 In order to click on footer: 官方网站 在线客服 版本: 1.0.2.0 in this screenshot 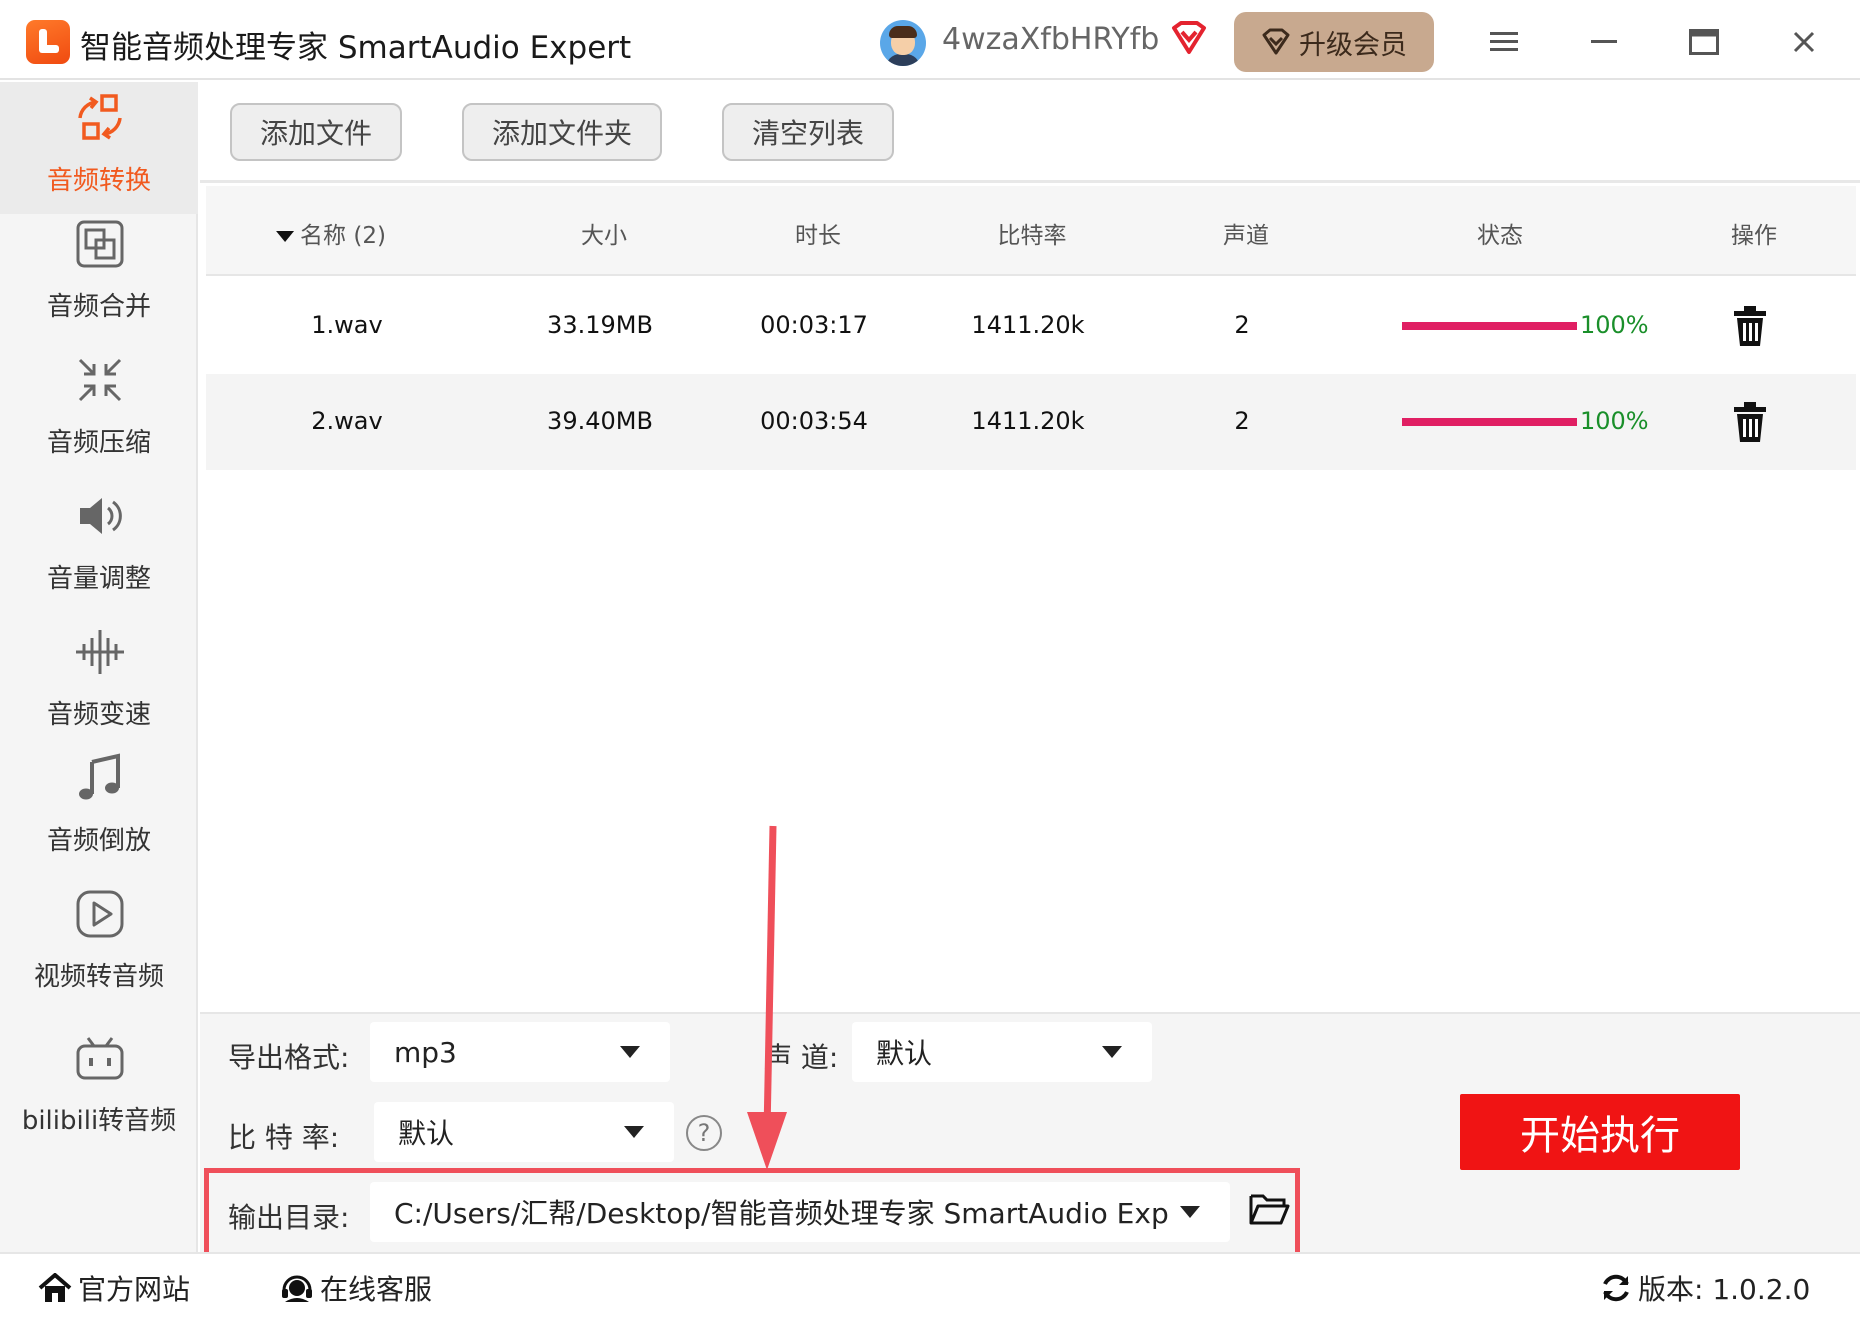, I will do `click(930, 1286)`.